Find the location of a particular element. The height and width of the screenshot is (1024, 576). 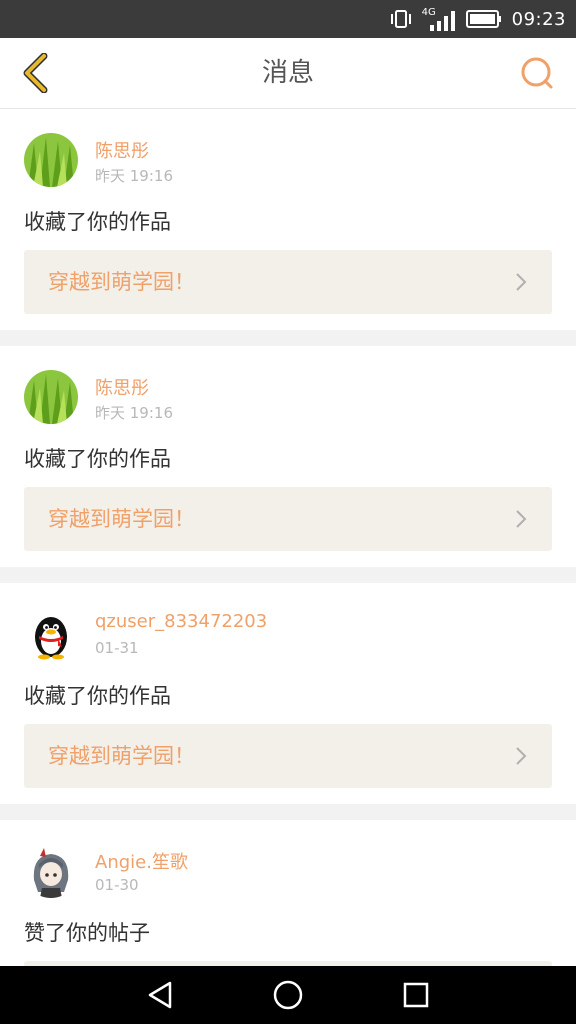

search-button is located at coordinates (537, 73).